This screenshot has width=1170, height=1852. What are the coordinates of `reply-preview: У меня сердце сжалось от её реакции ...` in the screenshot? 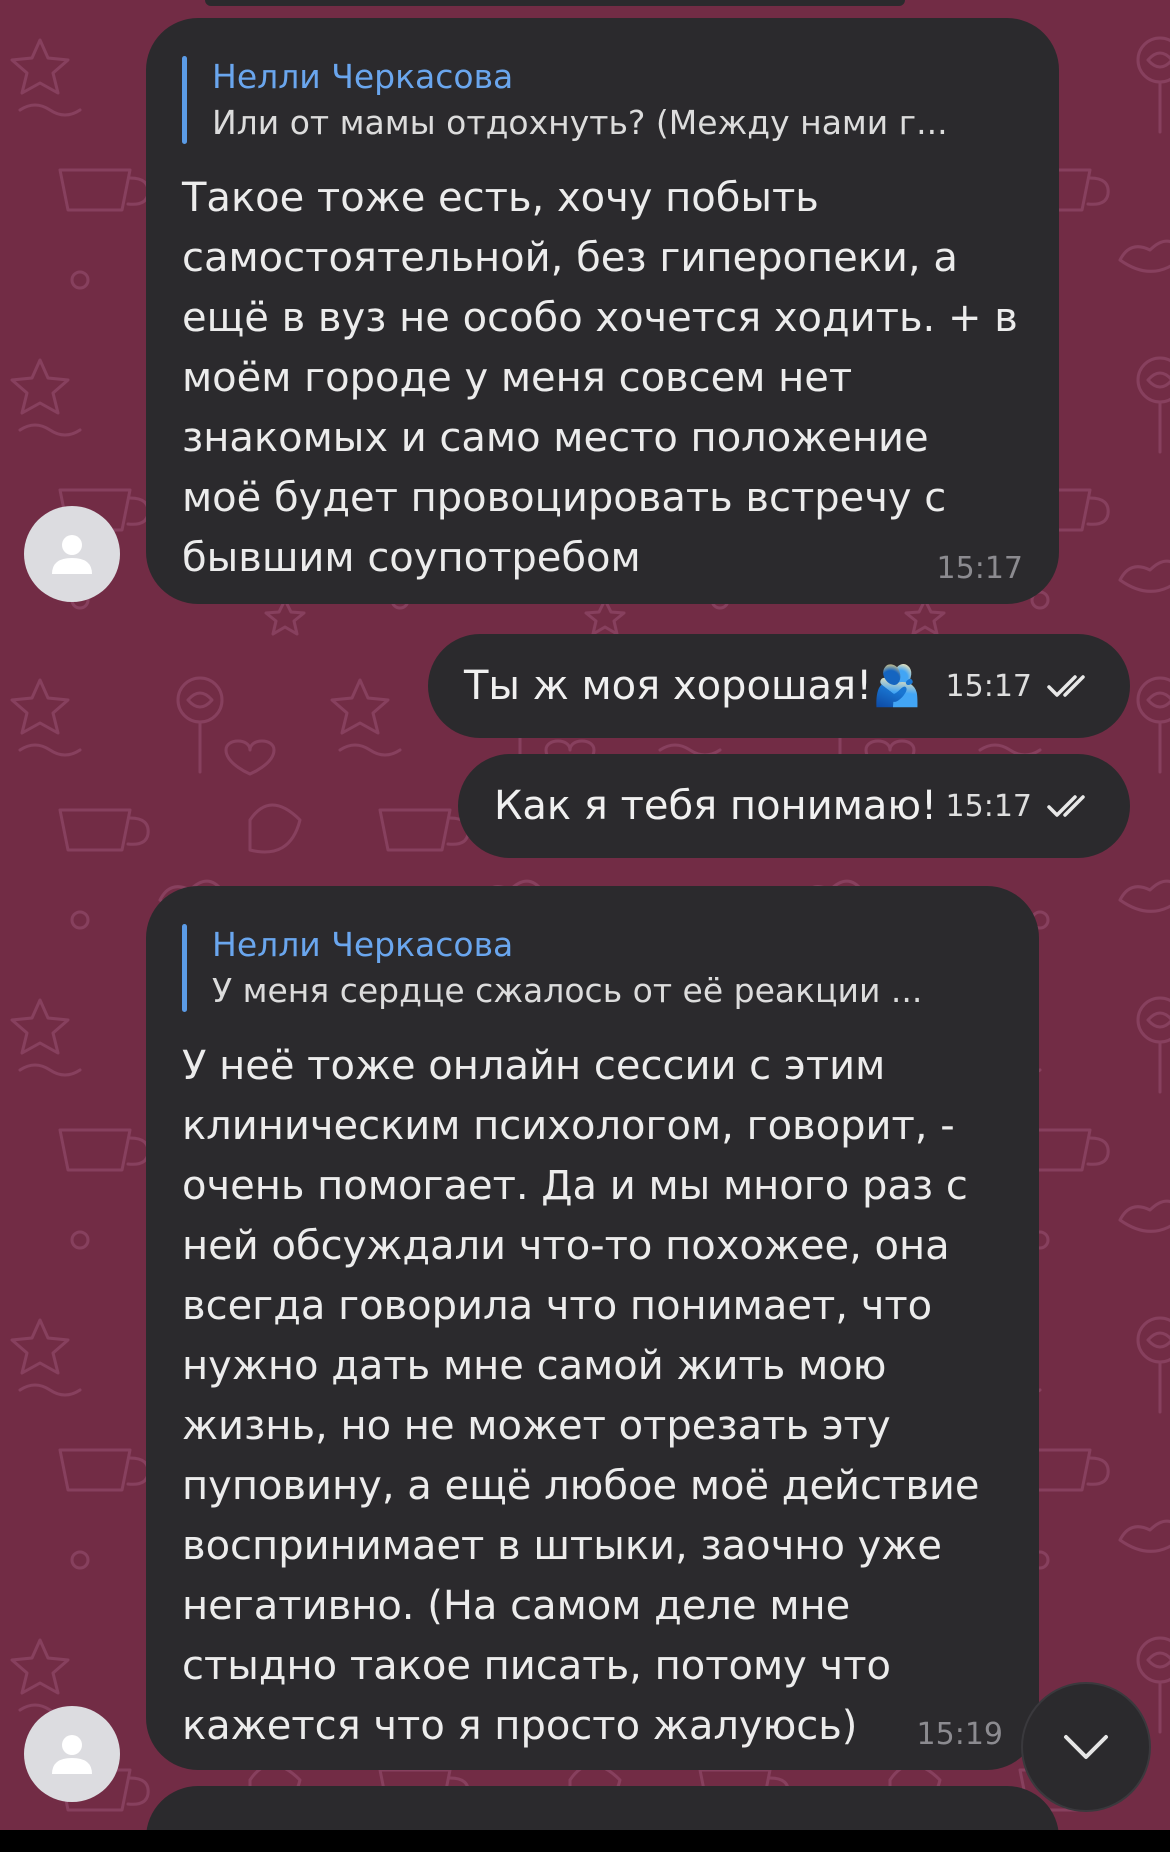 It's located at (567, 990).